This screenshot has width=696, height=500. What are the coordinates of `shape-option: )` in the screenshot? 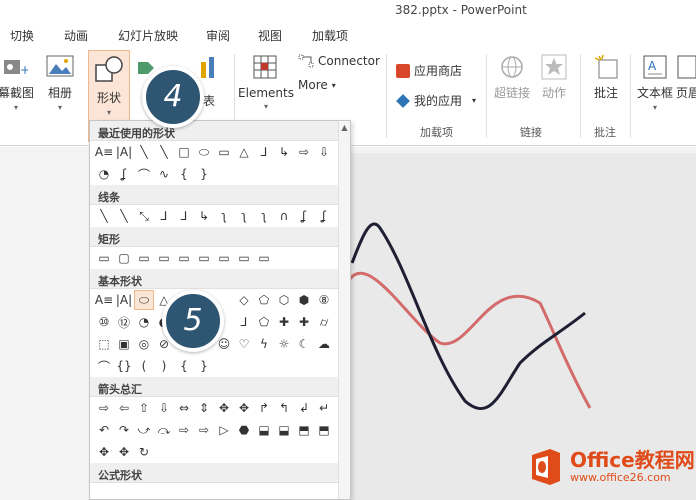 It's located at (164, 366).